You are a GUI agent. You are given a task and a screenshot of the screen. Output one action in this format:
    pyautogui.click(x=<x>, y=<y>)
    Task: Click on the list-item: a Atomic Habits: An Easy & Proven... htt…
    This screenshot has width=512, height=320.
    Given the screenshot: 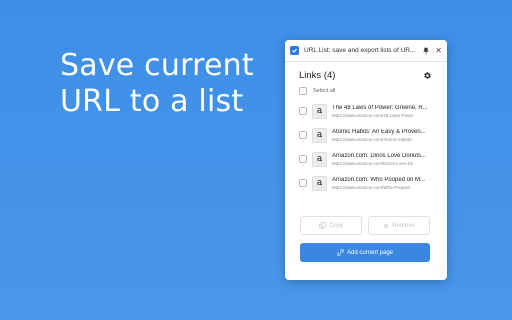 What is the action you would take?
    pyautogui.click(x=366, y=135)
    